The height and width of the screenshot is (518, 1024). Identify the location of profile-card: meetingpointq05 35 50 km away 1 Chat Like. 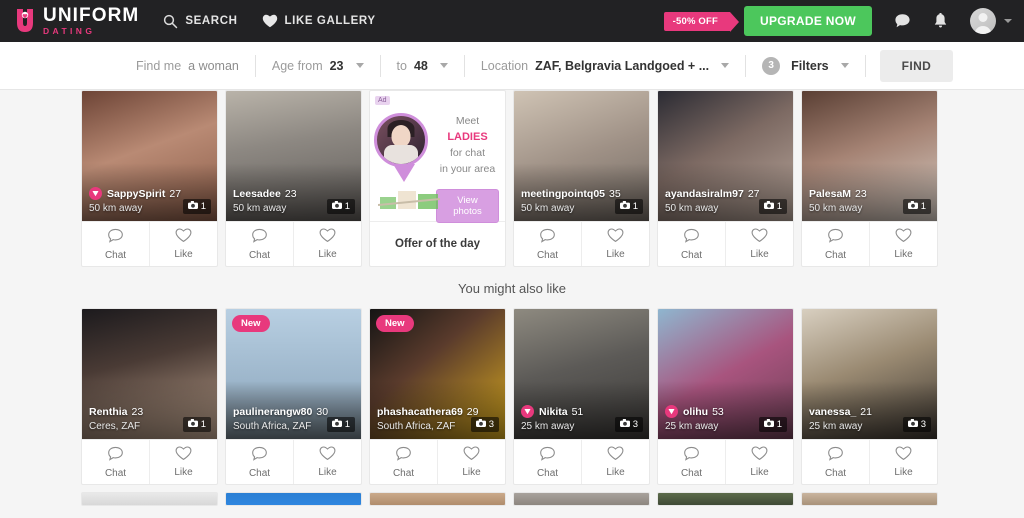
(581, 178).